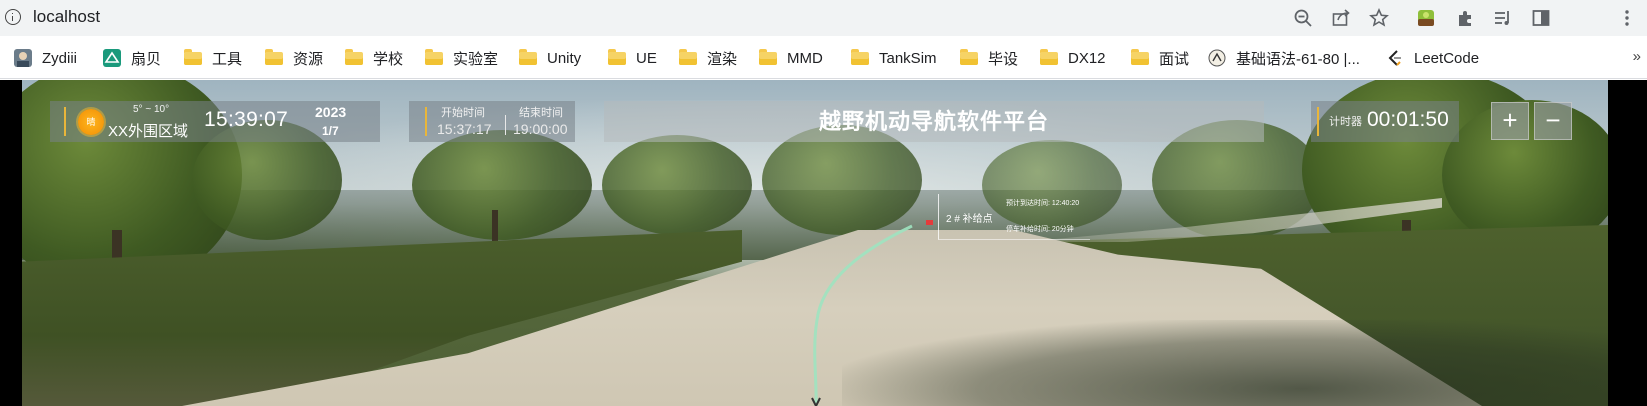 This screenshot has width=1647, height=406. Describe the element at coordinates (146, 59) in the screenshot. I see `bookmark-label: 扇贝` at that location.